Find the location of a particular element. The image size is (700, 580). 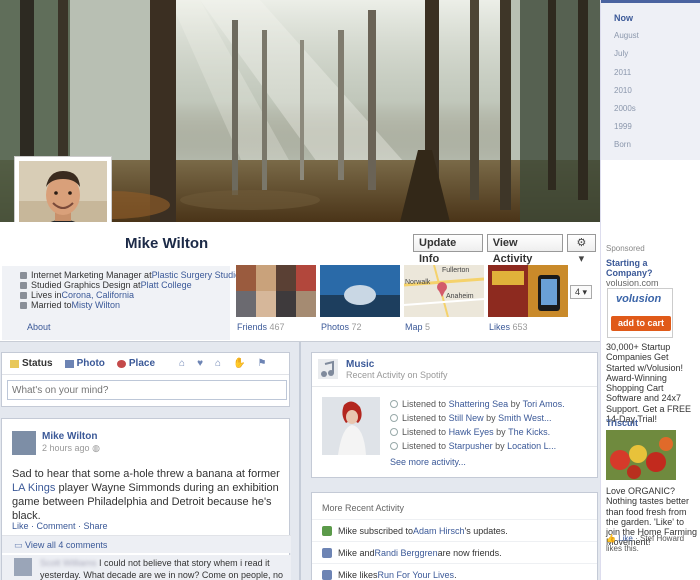

life-event-icon: ⌂ is located at coordinates (182, 363).